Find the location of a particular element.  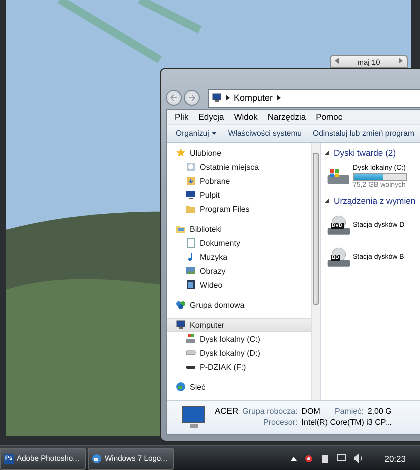

menu-item: Plik is located at coordinates (182, 117).